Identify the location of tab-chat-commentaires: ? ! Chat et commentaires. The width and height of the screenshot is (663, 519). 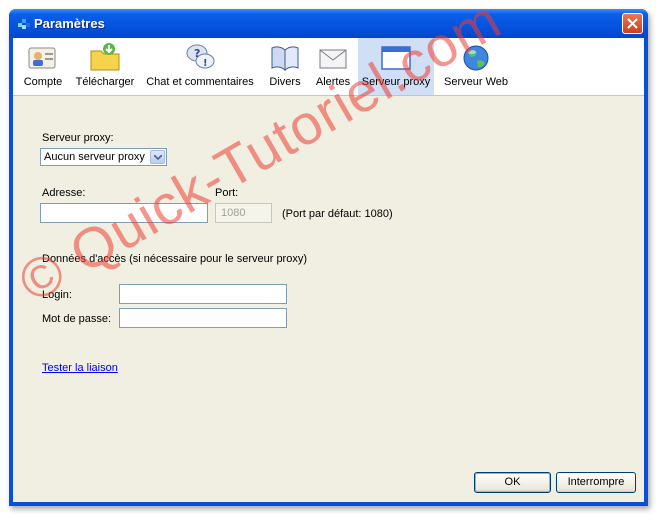
(200, 66).